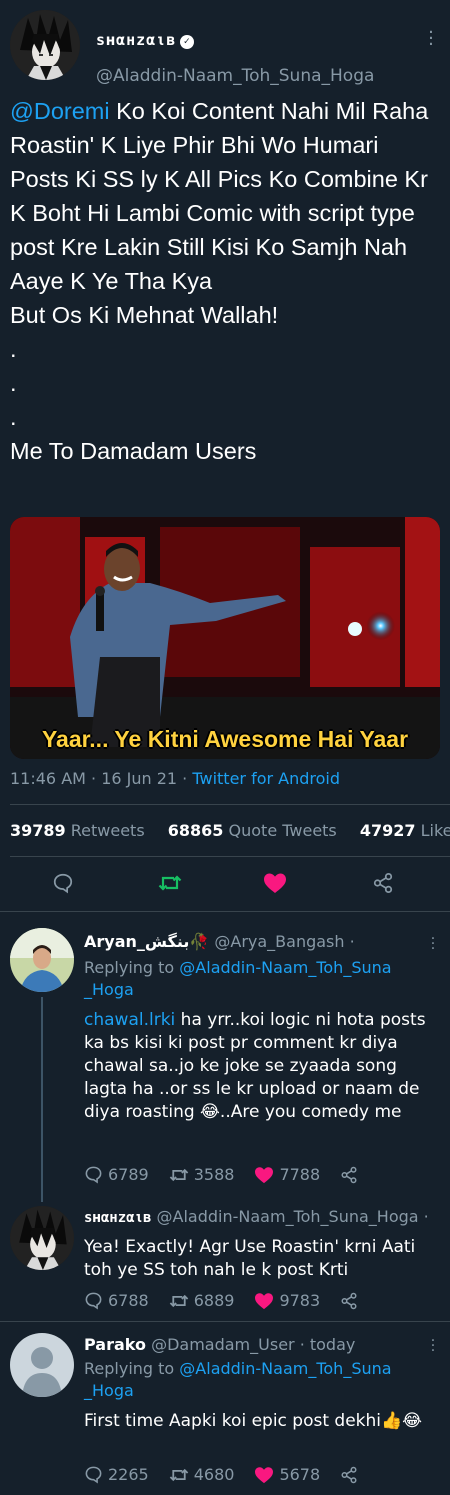  Describe the element at coordinates (129, 1020) in the screenshot. I see `mention-link: chawal.lrki` at that location.